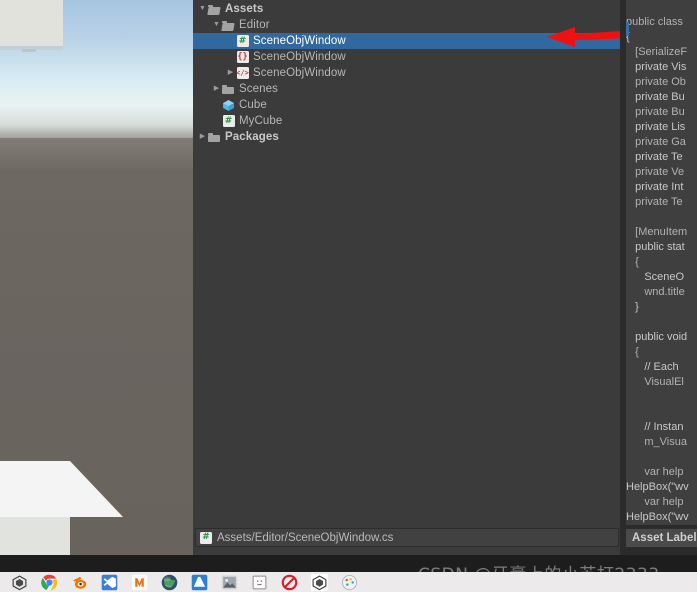 The width and height of the screenshot is (697, 592). What do you see at coordinates (242, 73) in the screenshot?
I see `xml-file-icon: </>` at bounding box center [242, 73].